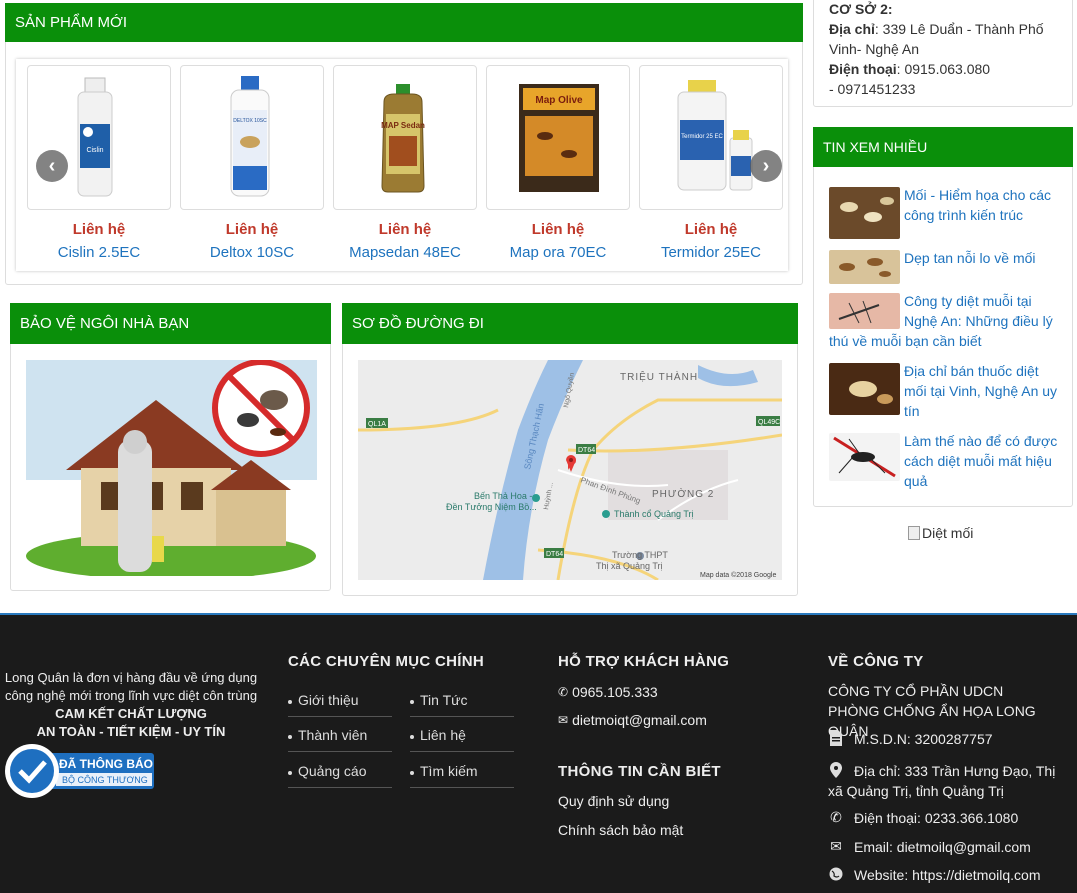 The image size is (1077, 893). Describe the element at coordinates (923, 739) in the screenshot. I see `tax-text: M.S.D.N: 3200287757` at that location.